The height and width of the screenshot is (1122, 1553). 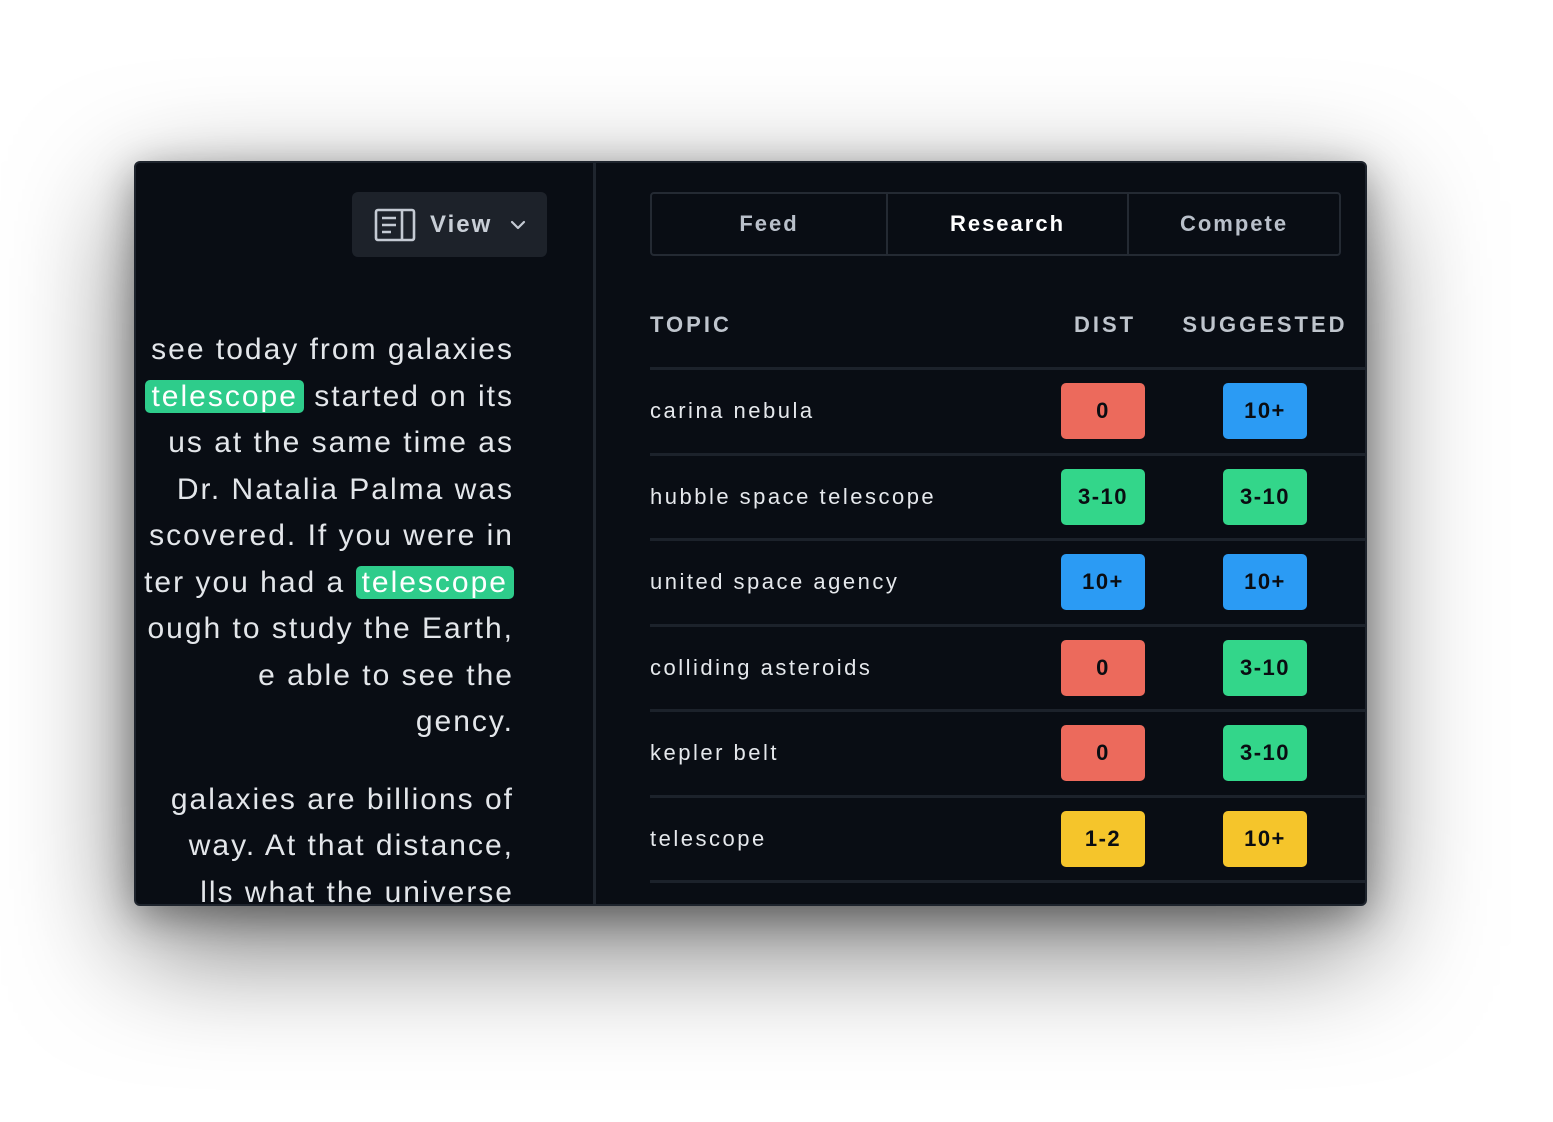 I want to click on text-span: Dr. Natalia Palma was, so click(x=345, y=489).